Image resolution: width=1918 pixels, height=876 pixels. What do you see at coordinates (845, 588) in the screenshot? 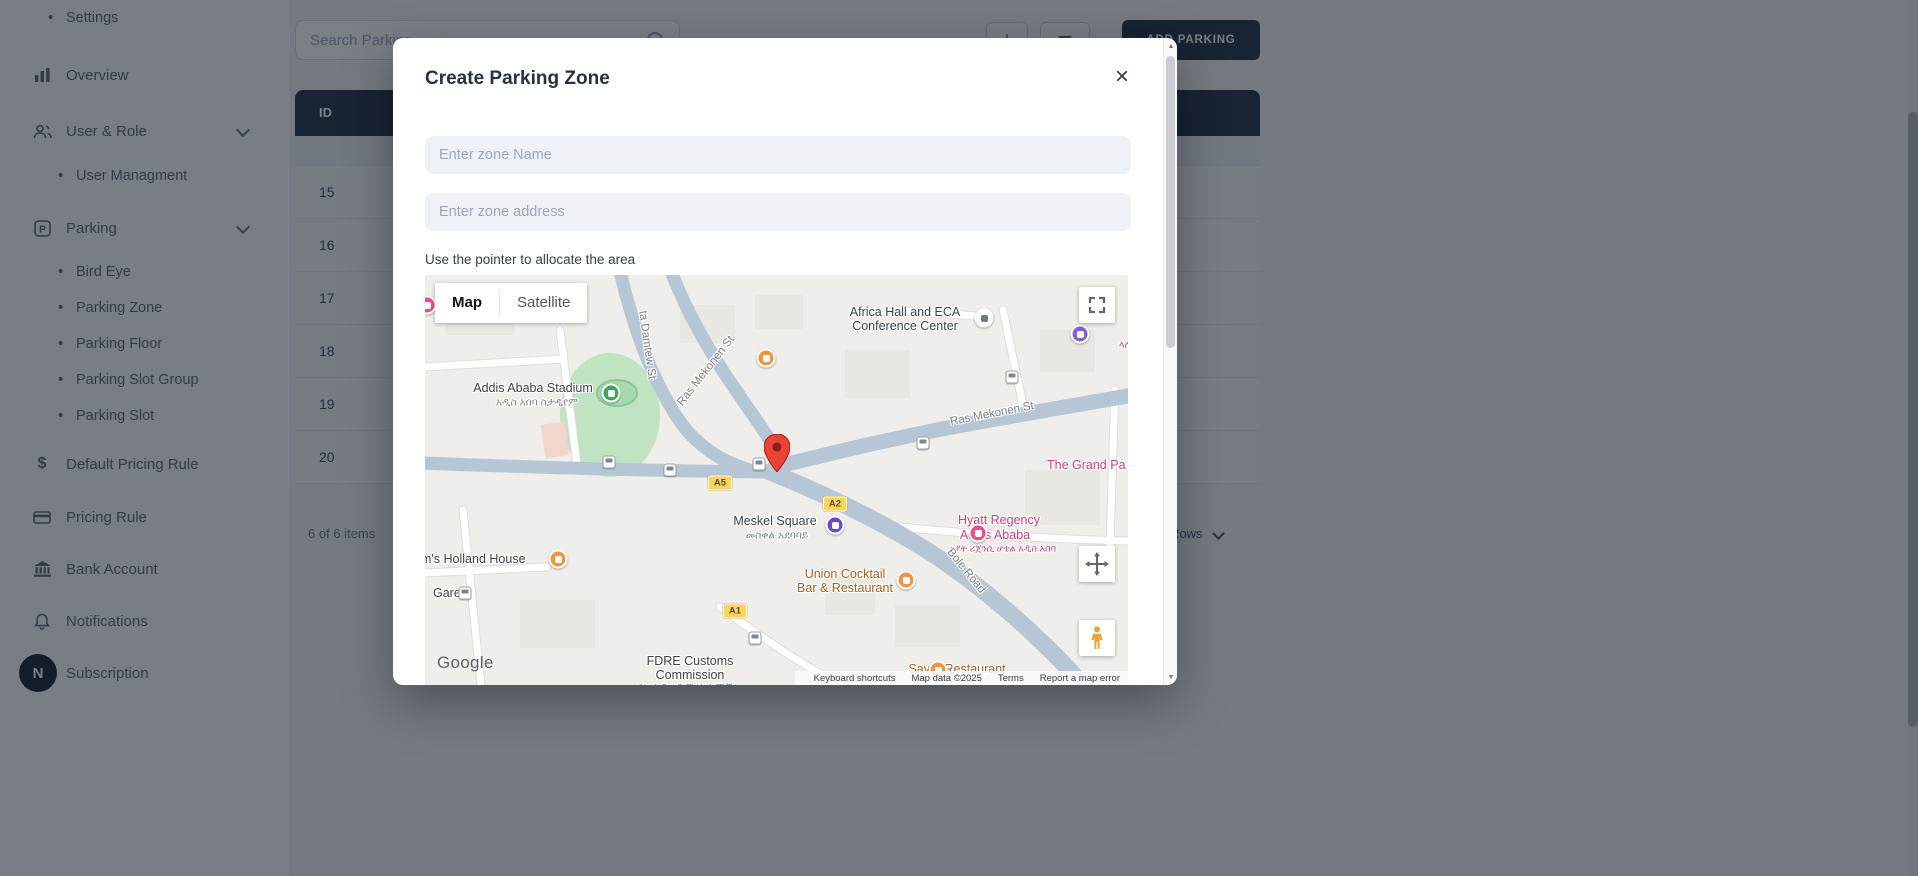
I see `map-label: Bar & Restaurant` at bounding box center [845, 588].